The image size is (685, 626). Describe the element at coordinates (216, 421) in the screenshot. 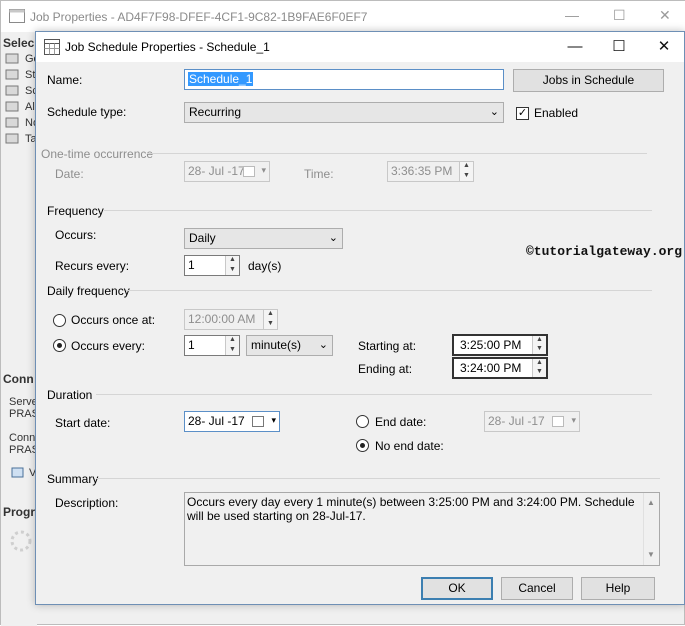

I see `start-date-value: 28- Jul -17` at that location.